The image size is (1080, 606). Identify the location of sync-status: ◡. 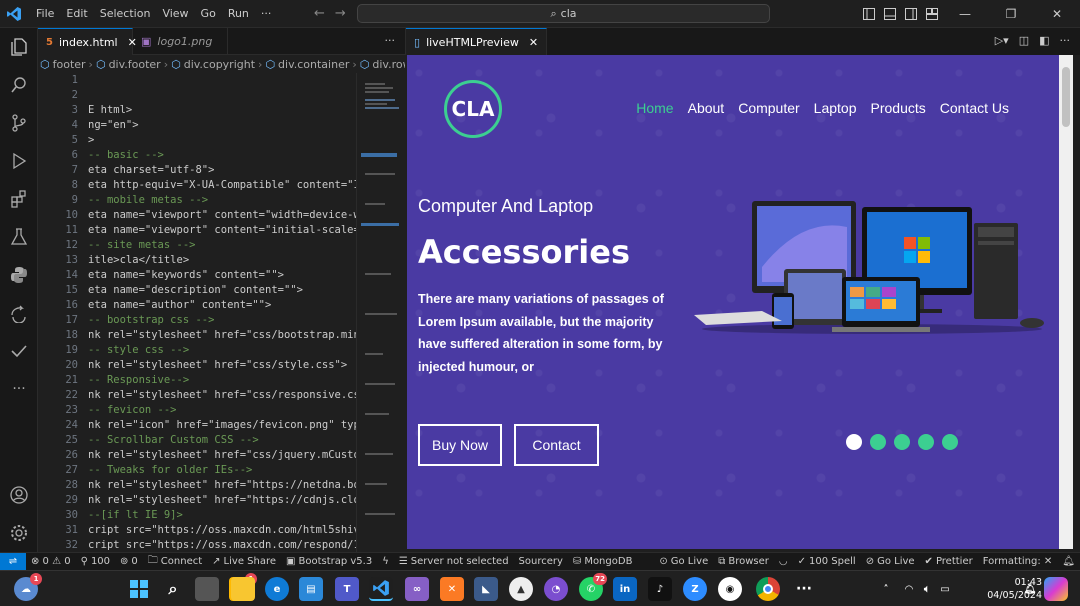
(783, 561).